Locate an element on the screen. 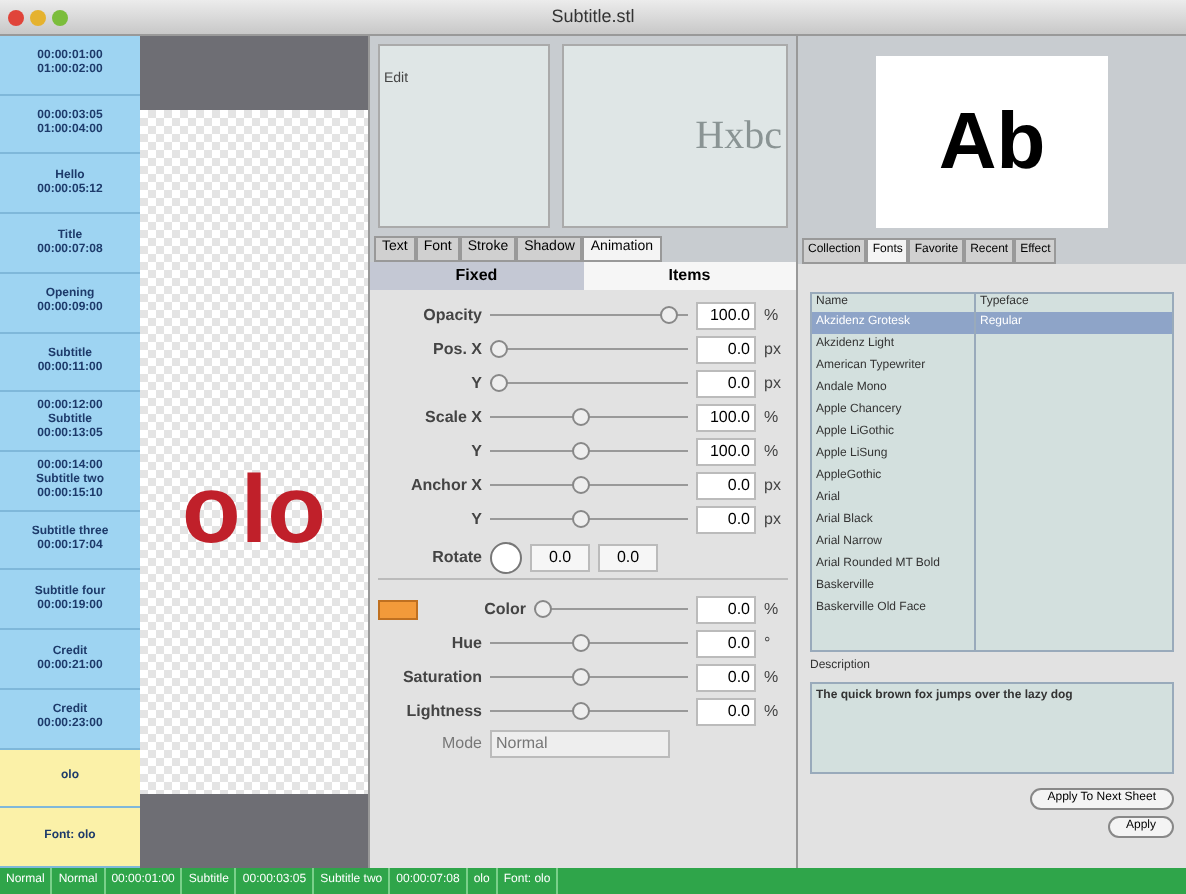 This screenshot has height=894, width=1186. rotate-dial is located at coordinates (506, 557).